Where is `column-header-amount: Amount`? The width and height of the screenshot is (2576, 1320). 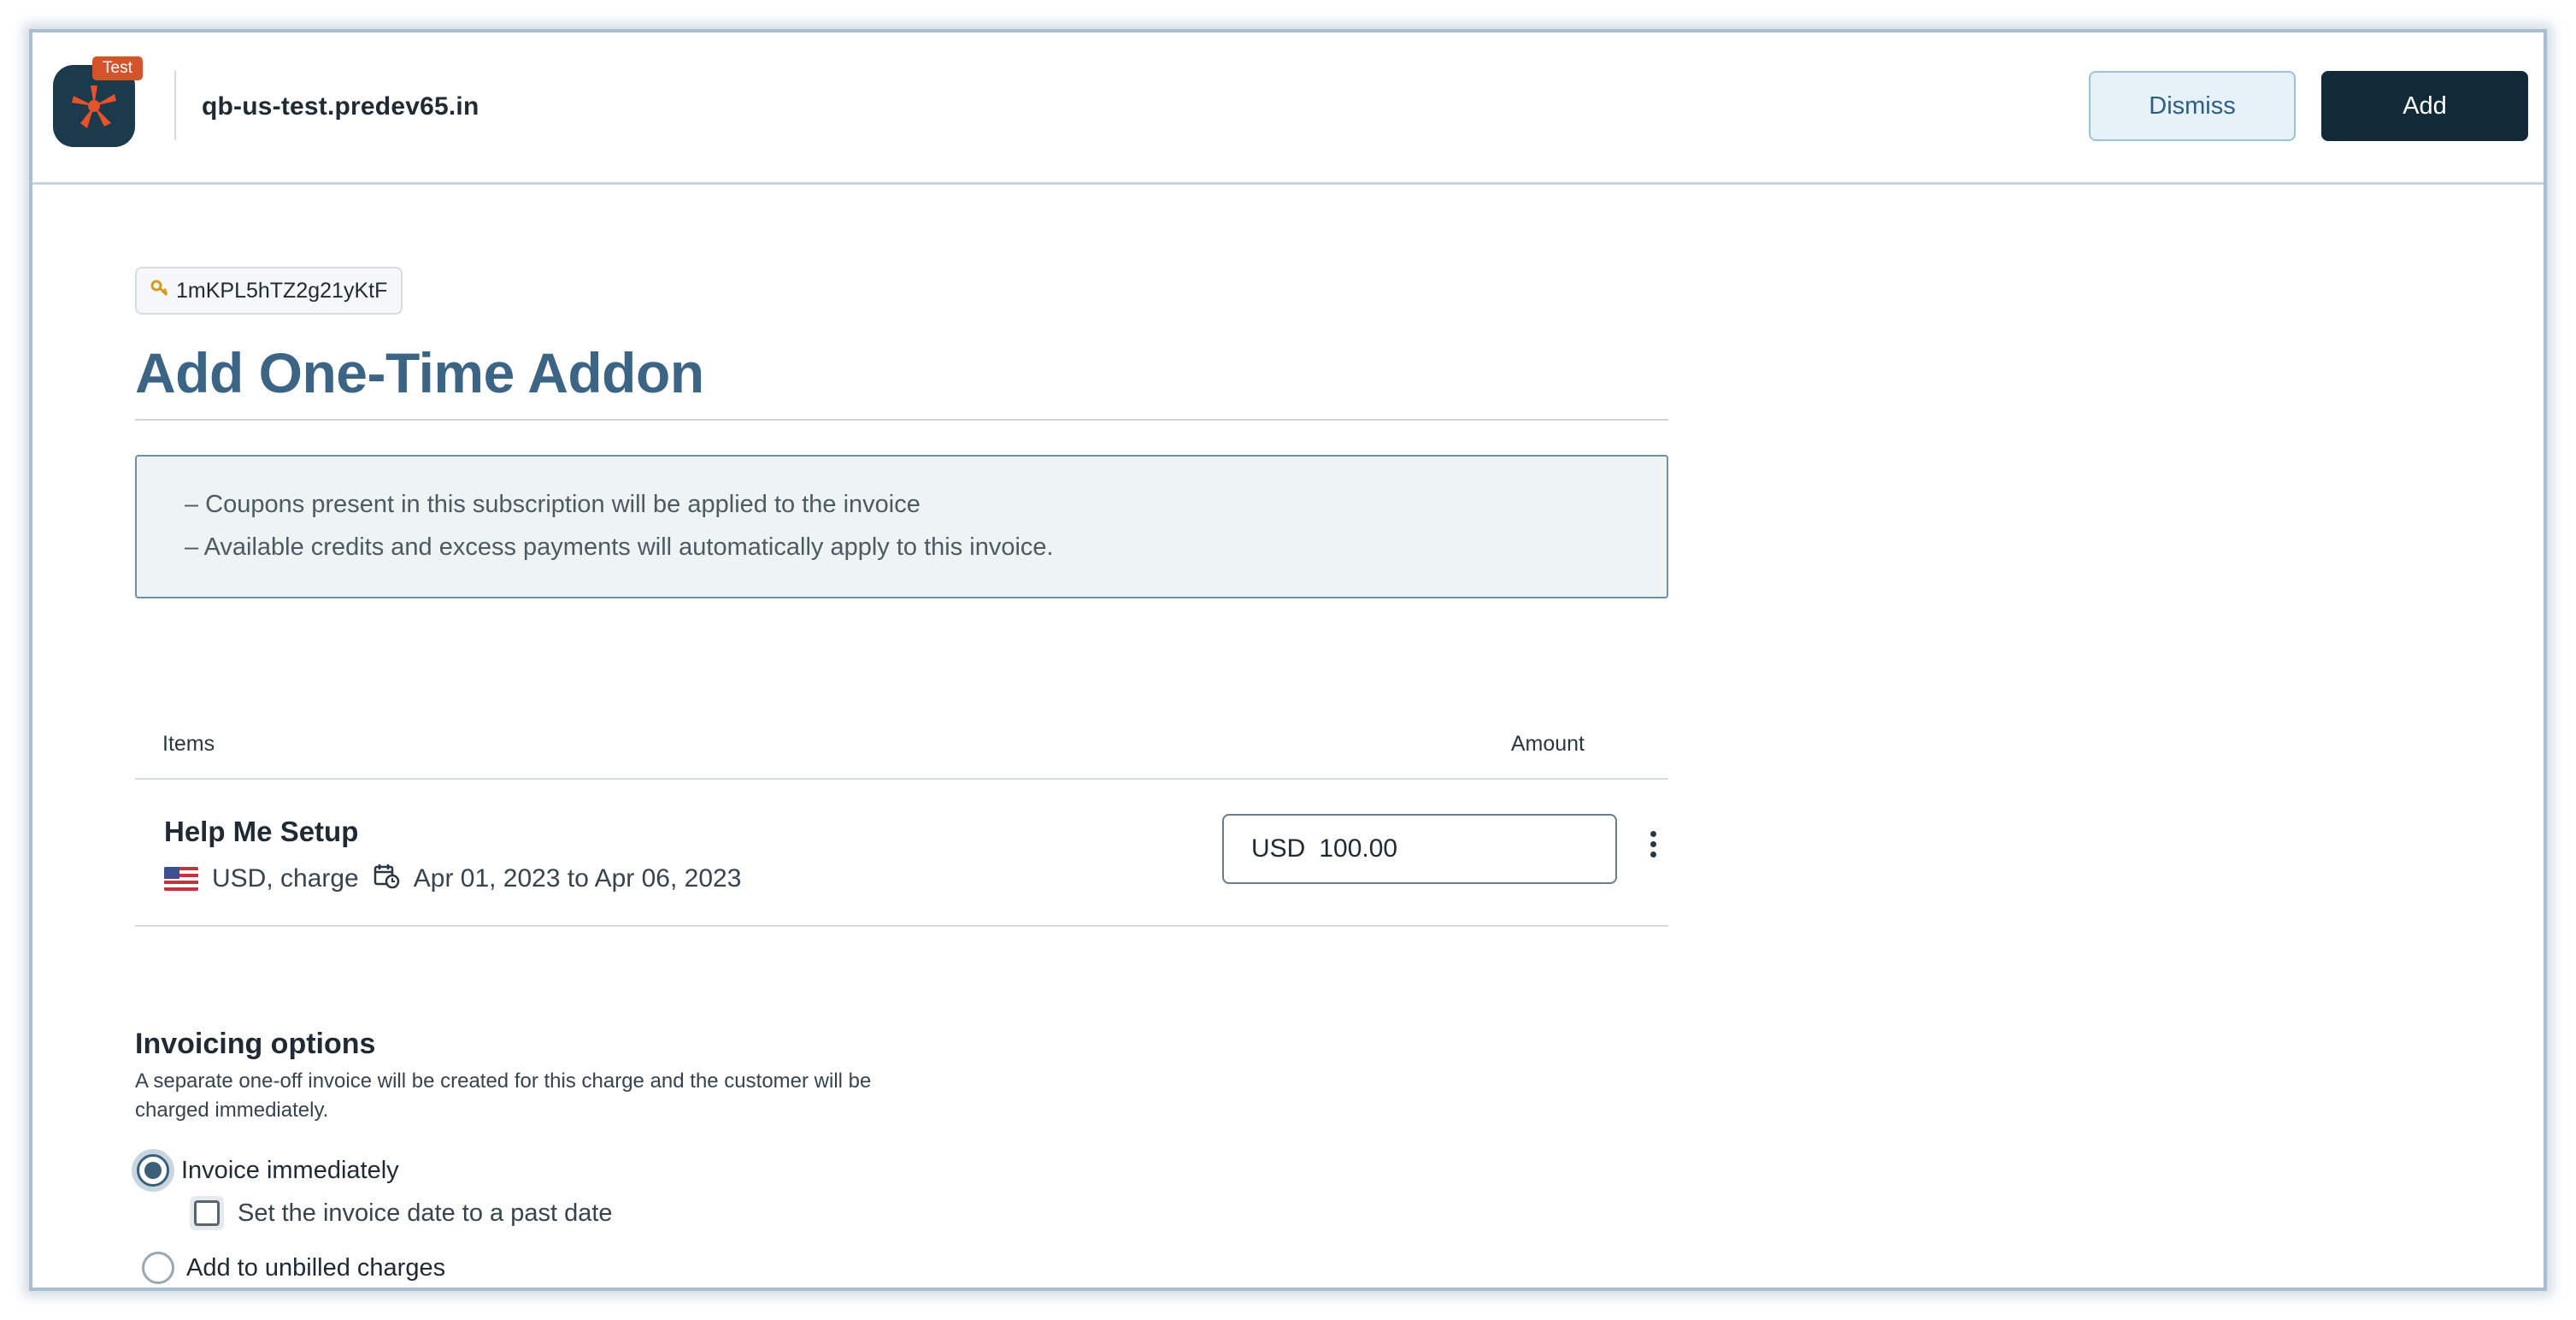 column-header-amount: Amount is located at coordinates (1547, 744).